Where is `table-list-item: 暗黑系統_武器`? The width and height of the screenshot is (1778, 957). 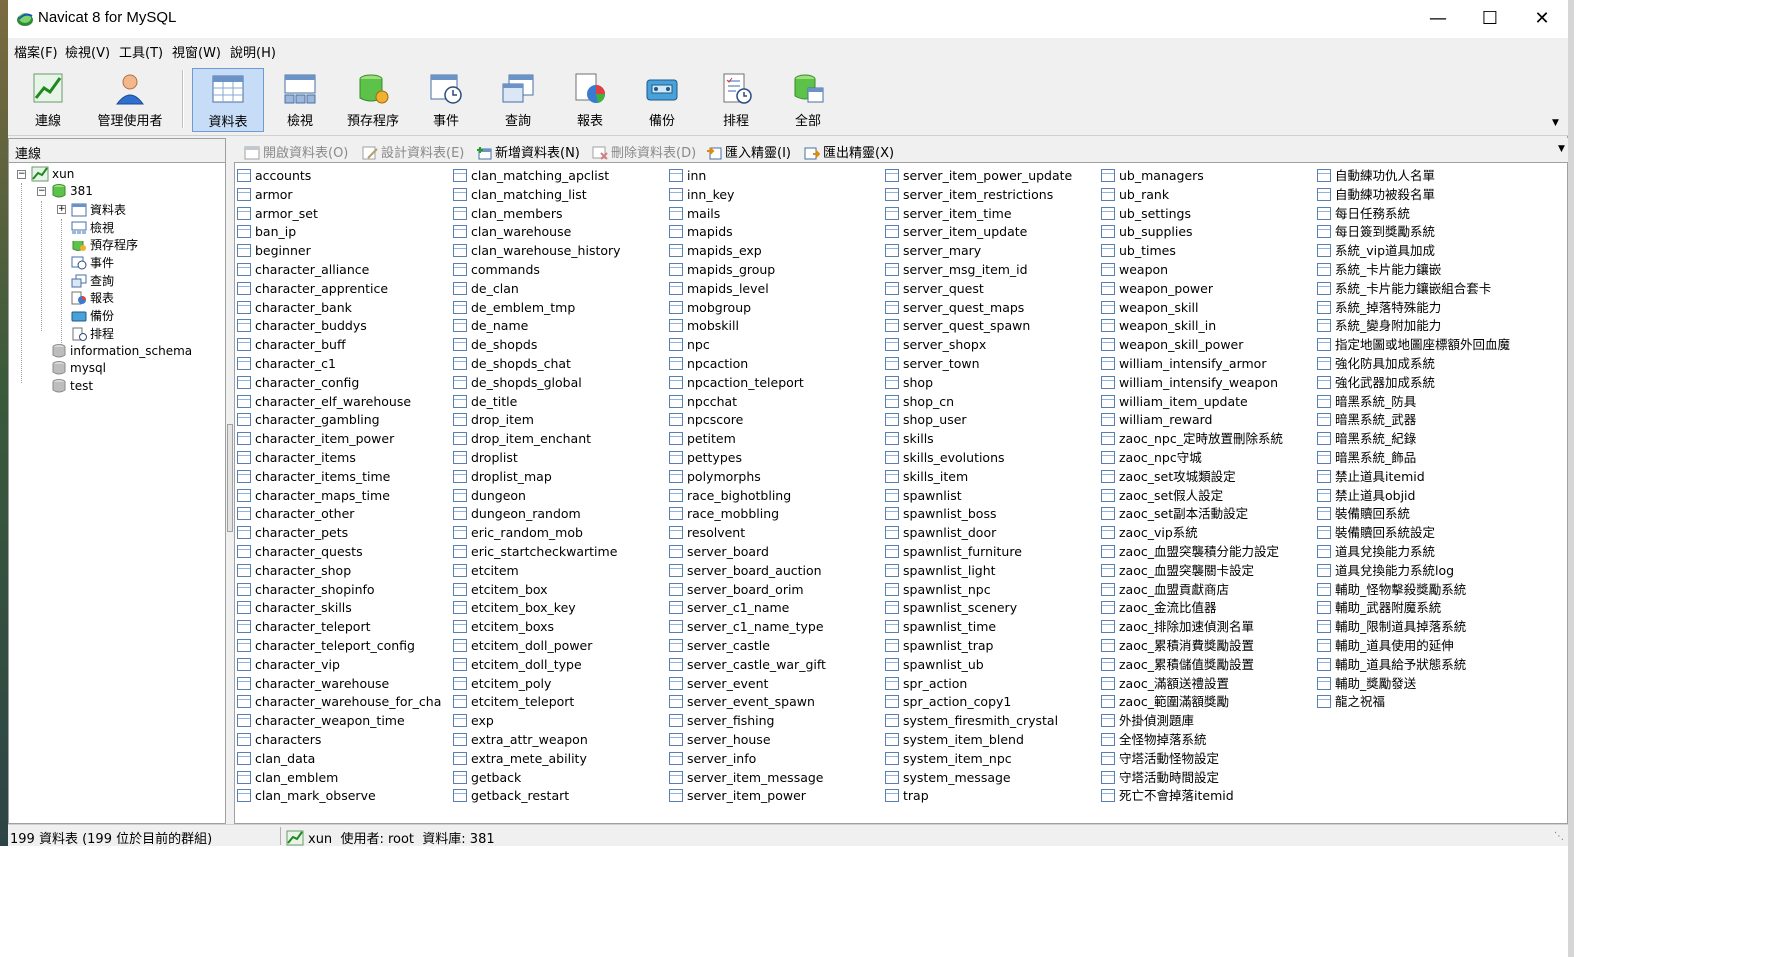
table-list-item: 暗黑系統_武器 is located at coordinates (1413, 420).